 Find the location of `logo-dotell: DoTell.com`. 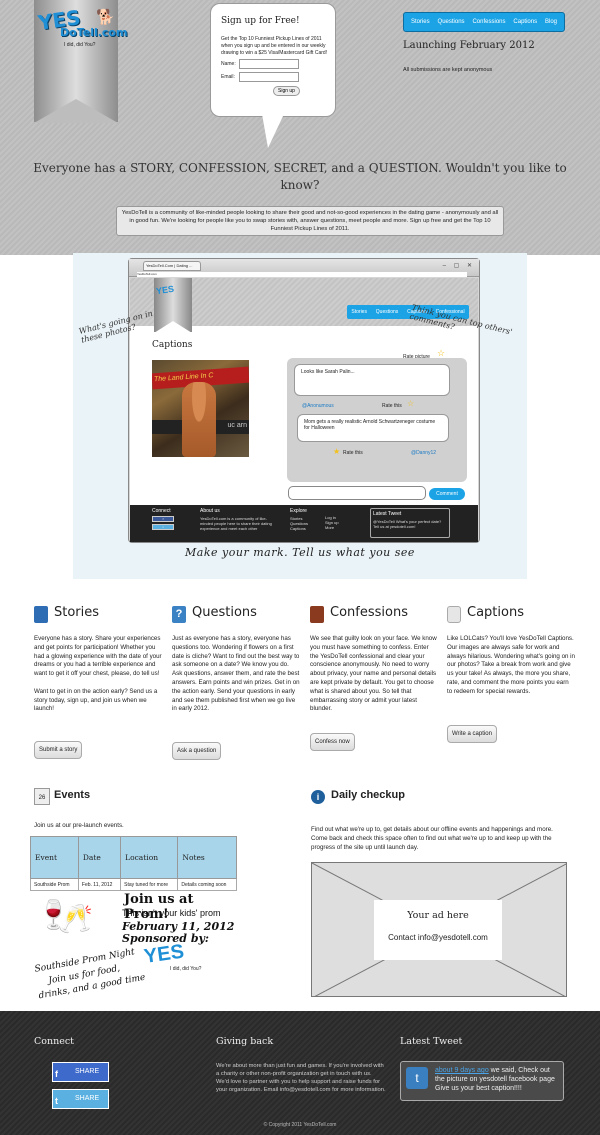

logo-dotell: DoTell.com is located at coordinates (94, 32).